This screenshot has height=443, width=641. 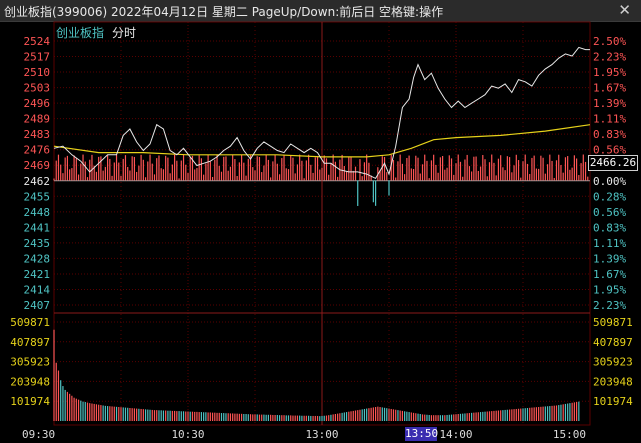 What do you see at coordinates (37, 181) in the screenshot?
I see `price-tick-label: 2462` at bounding box center [37, 181].